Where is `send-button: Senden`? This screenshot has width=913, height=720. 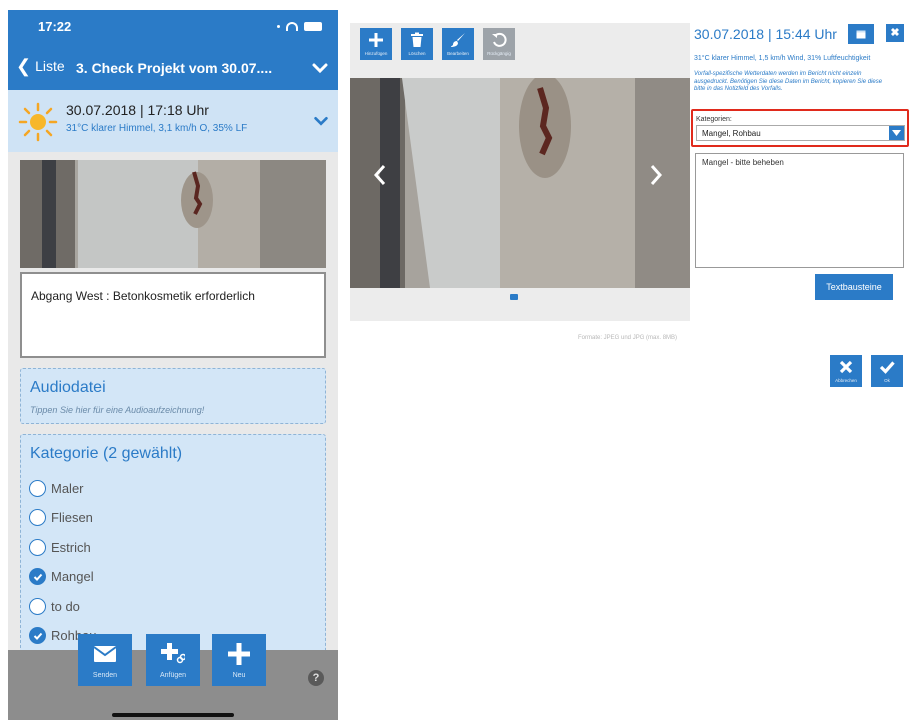
send-button: Senden is located at coordinates (105, 660).